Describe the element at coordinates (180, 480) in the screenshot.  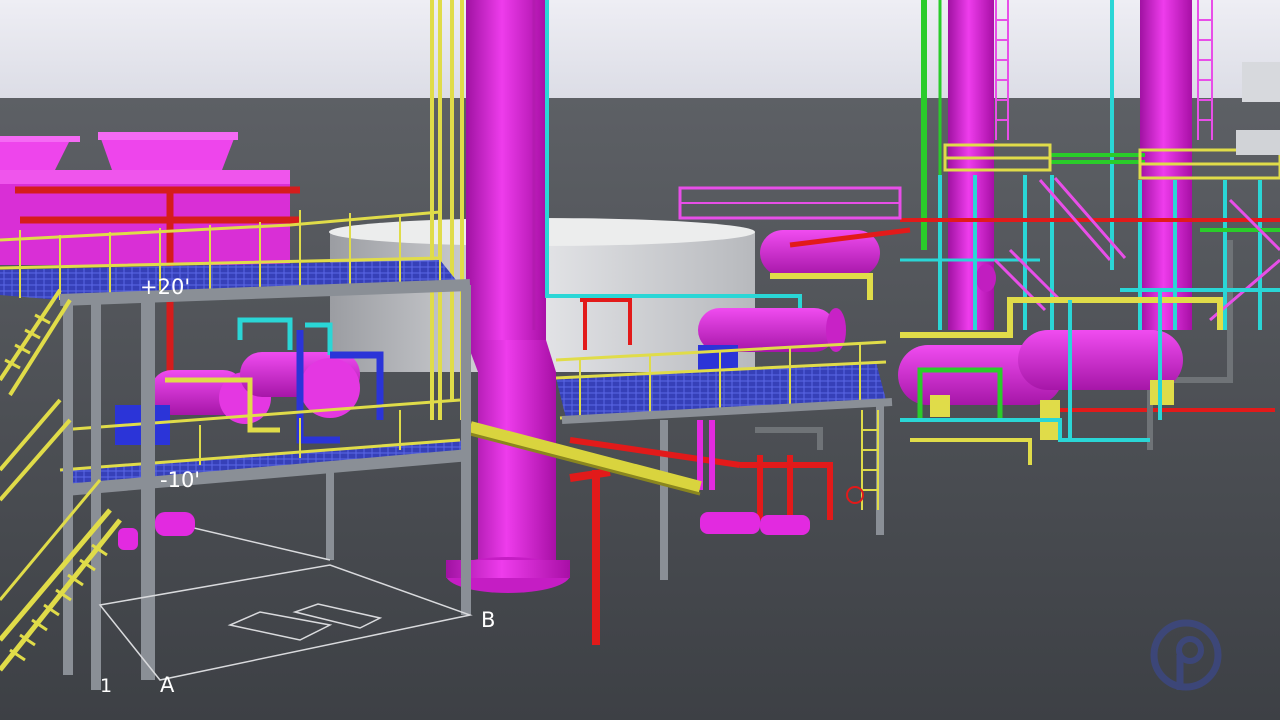
I see `elevation-label-lower: -10'` at that location.